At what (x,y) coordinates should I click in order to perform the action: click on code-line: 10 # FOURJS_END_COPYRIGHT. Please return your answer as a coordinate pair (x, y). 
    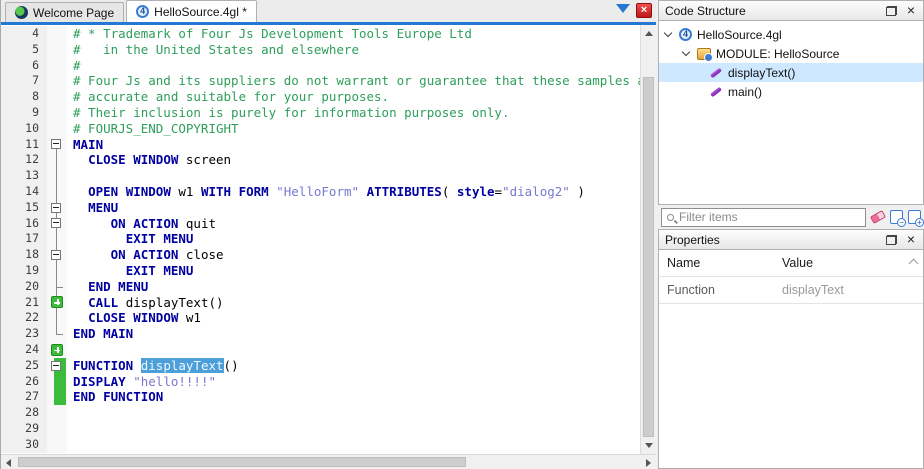
    Looking at the image, I should click on (320, 128).